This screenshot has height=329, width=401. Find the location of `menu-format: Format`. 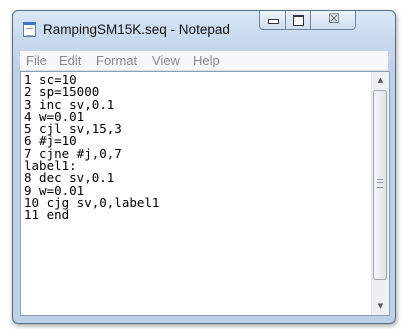

menu-format: Format is located at coordinates (116, 60).